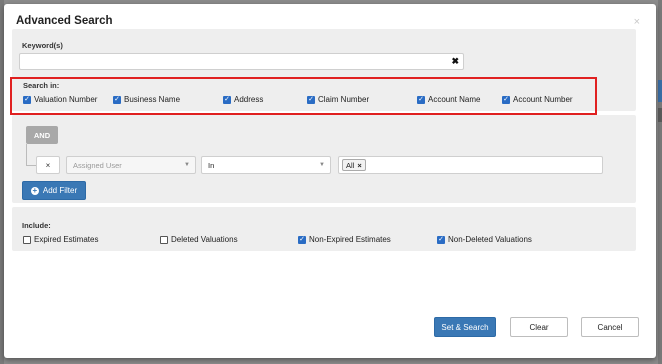  What do you see at coordinates (66, 239) in the screenshot?
I see `checkbox-label: Expired Estimates` at bounding box center [66, 239].